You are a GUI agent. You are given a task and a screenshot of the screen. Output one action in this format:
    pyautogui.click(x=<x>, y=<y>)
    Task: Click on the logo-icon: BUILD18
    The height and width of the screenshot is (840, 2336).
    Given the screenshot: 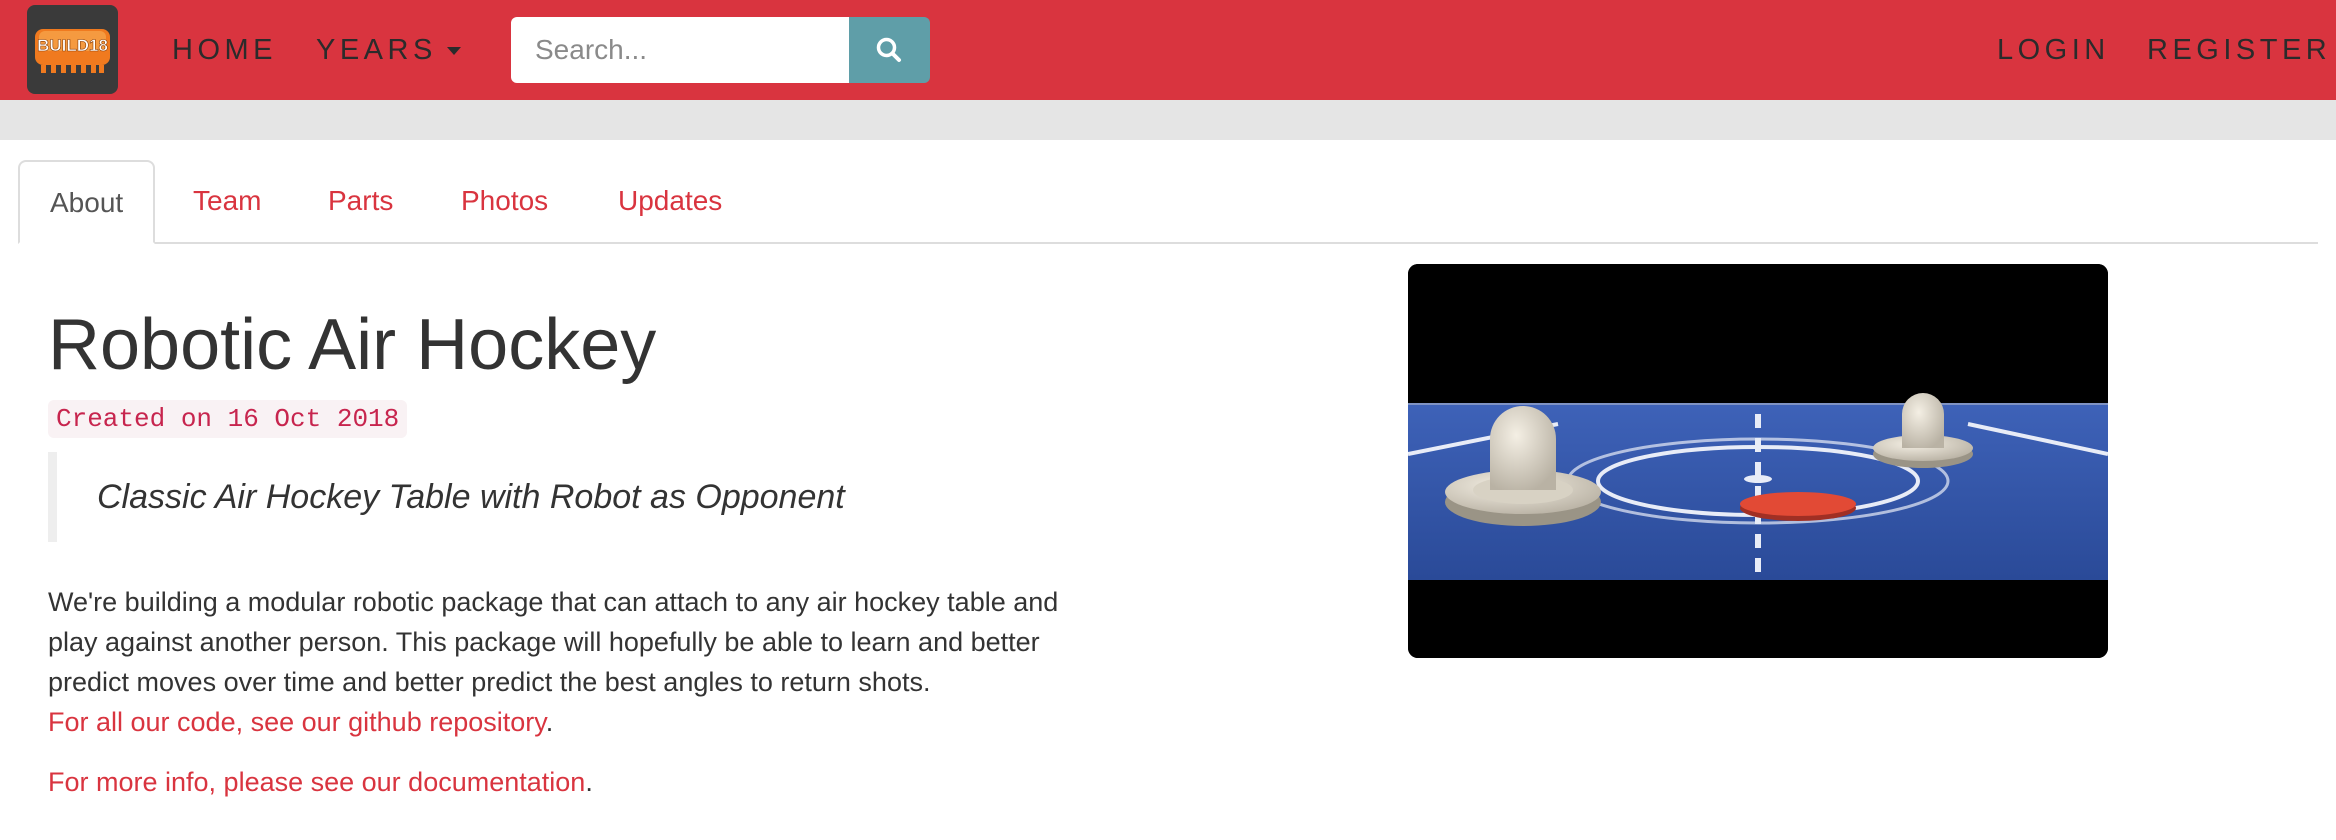 What is the action you would take?
    pyautogui.click(x=72, y=51)
    